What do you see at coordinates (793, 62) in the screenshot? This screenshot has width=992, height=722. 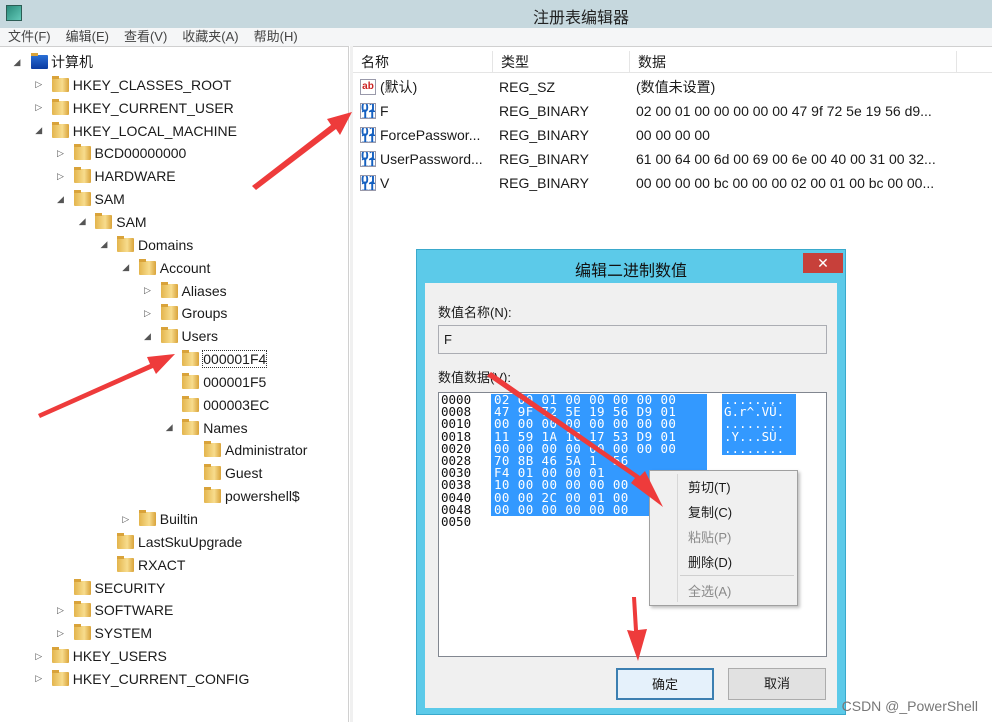 I see `column-data: 数据` at bounding box center [793, 62].